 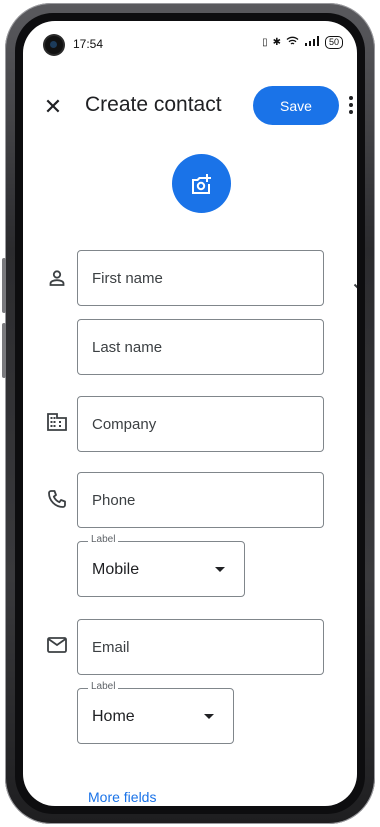 What do you see at coordinates (296, 105) in the screenshot?
I see `save-button: Save` at bounding box center [296, 105].